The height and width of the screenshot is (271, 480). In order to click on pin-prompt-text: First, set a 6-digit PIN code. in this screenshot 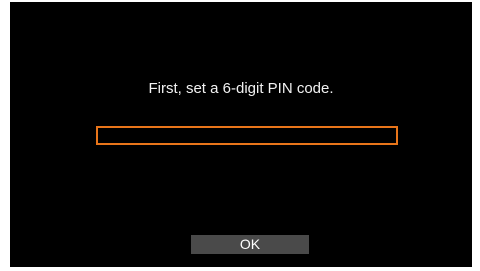, I will do `click(241, 88)`.